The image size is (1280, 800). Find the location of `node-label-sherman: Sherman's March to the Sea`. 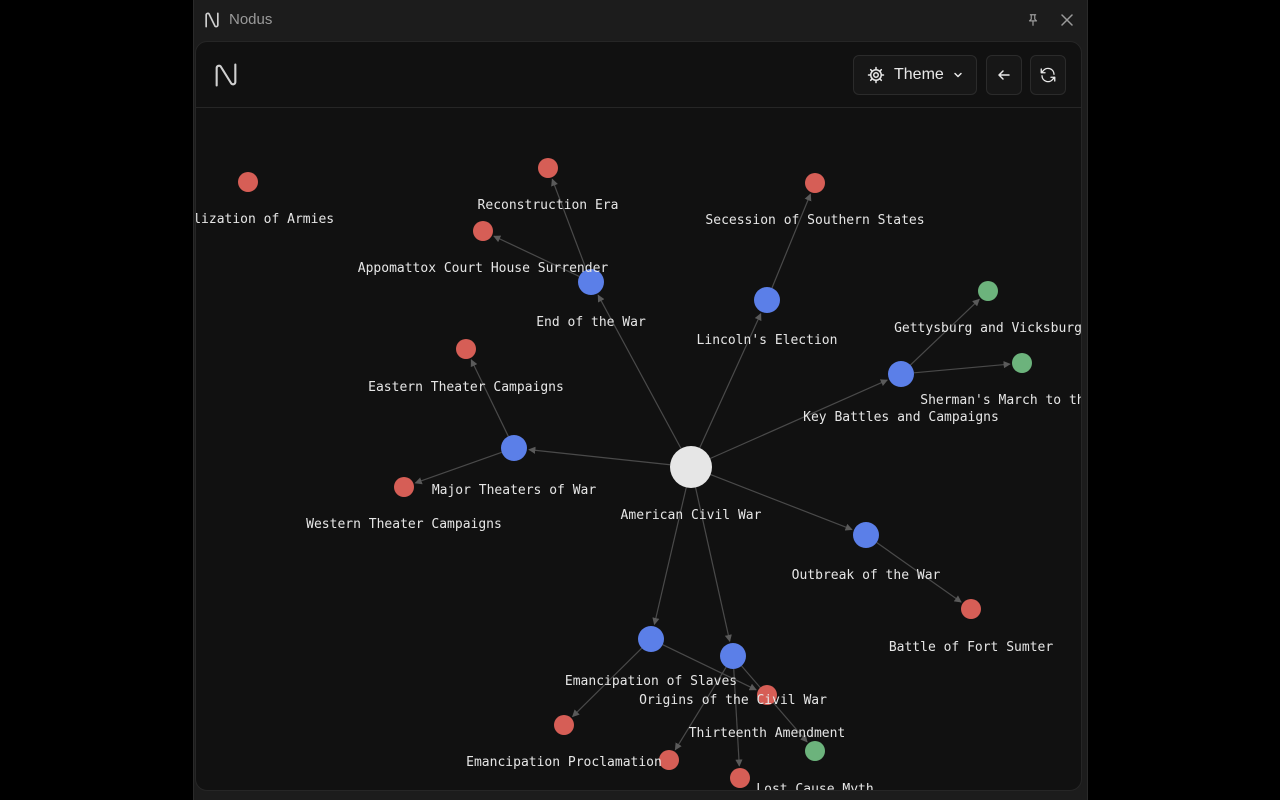

node-label-sherman: Sherman's March to the Sea is located at coordinates (1001, 400).